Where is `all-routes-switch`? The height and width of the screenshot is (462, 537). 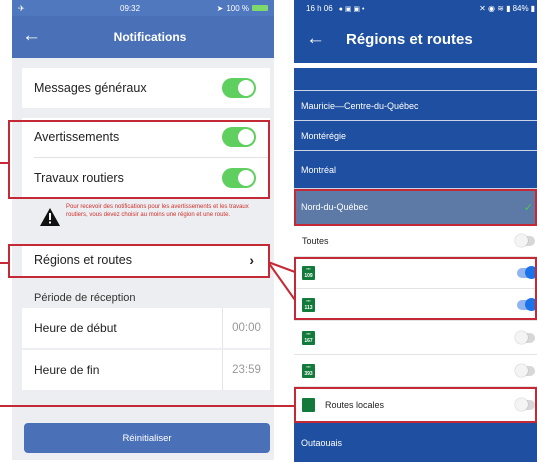 all-routes-switch is located at coordinates (525, 240).